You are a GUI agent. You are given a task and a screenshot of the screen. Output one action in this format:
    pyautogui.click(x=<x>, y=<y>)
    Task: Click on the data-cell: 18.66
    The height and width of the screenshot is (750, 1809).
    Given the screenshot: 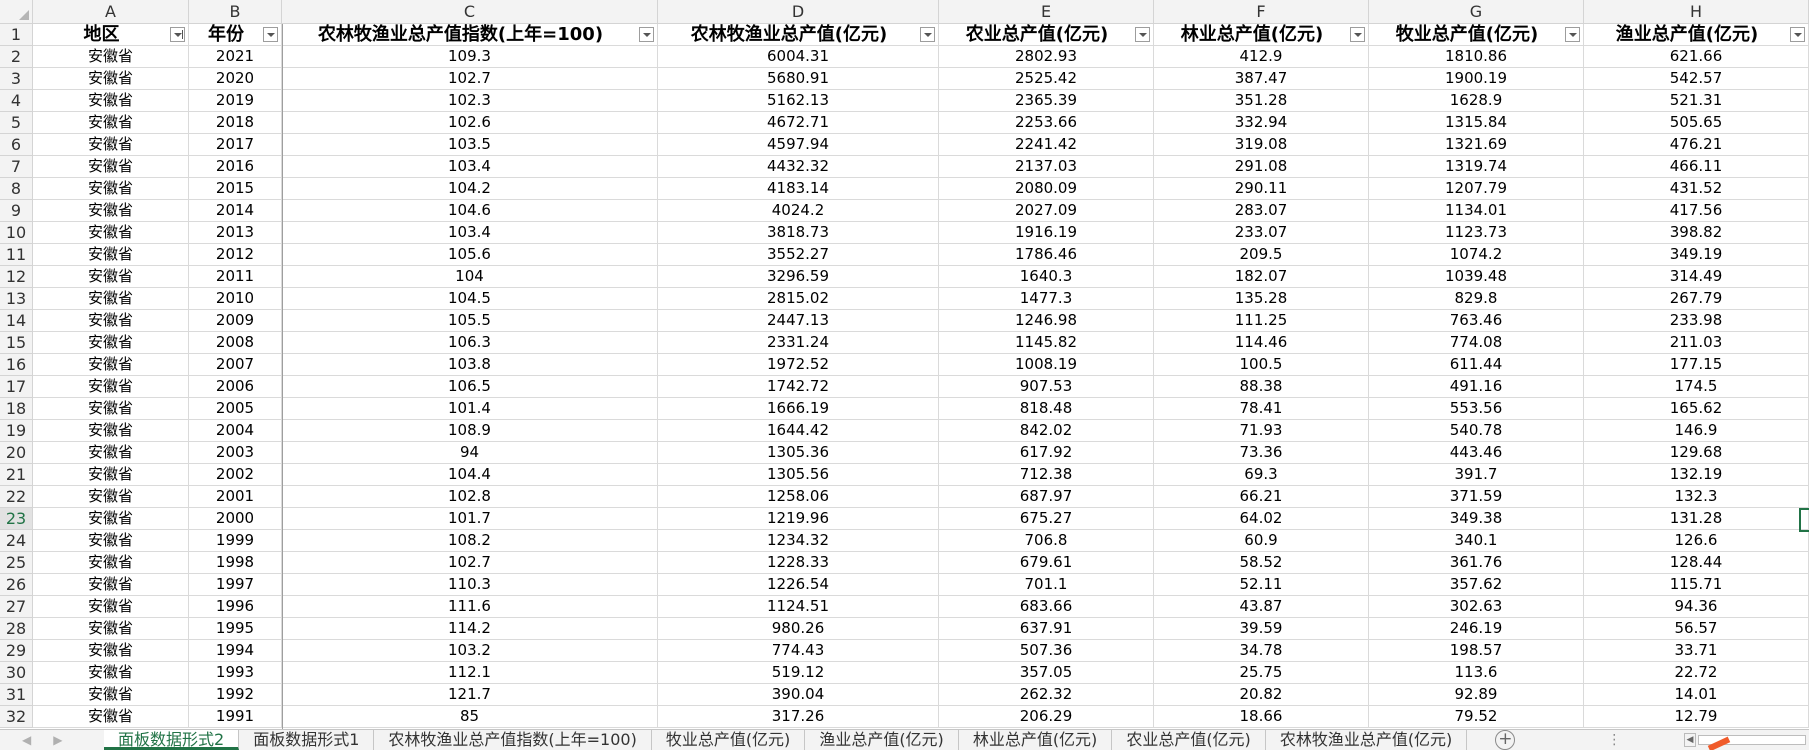 What is the action you would take?
    pyautogui.click(x=1261, y=717)
    